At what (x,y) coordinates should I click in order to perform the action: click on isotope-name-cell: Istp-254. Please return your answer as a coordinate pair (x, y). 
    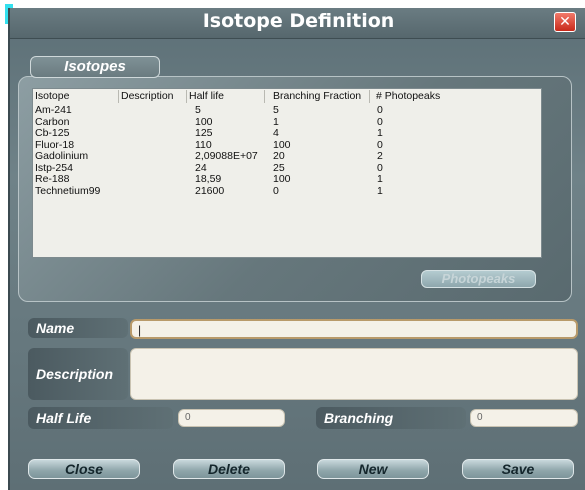
    Looking at the image, I should click on (54, 167).